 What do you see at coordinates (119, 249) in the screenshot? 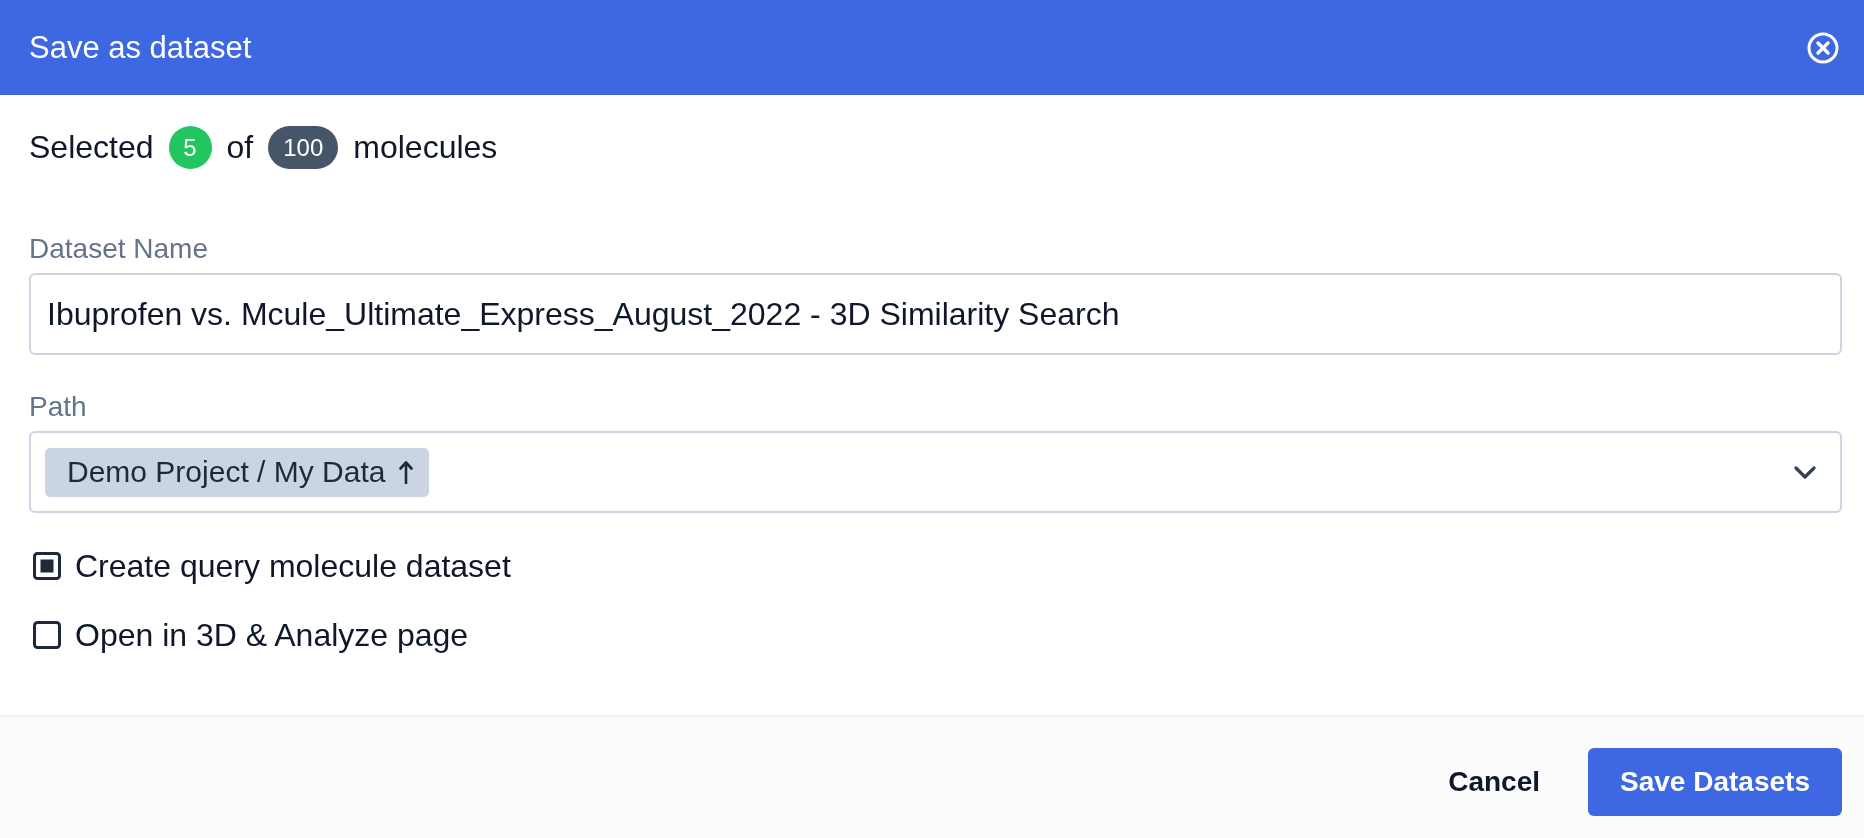
I see `field-label: Dataset Name` at bounding box center [119, 249].